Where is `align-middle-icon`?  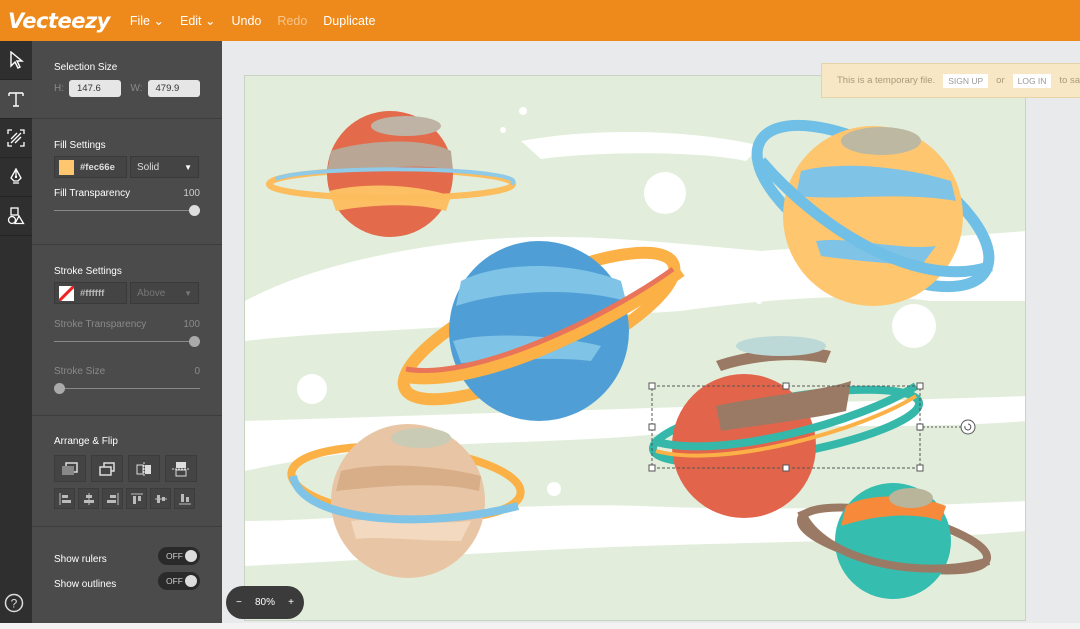 align-middle-icon is located at coordinates (160, 498).